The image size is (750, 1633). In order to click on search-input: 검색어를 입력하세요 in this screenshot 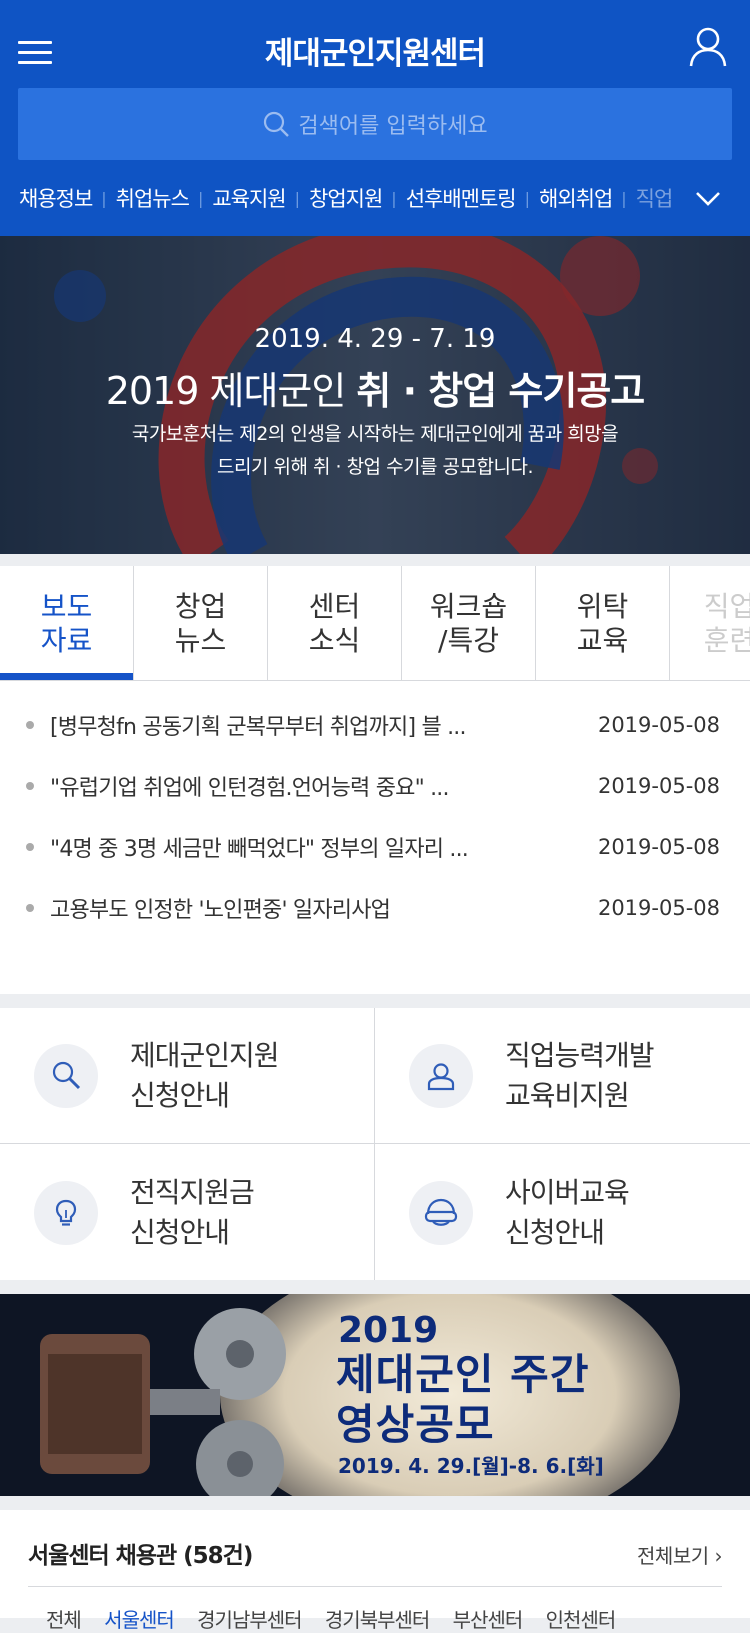, I will do `click(375, 124)`.